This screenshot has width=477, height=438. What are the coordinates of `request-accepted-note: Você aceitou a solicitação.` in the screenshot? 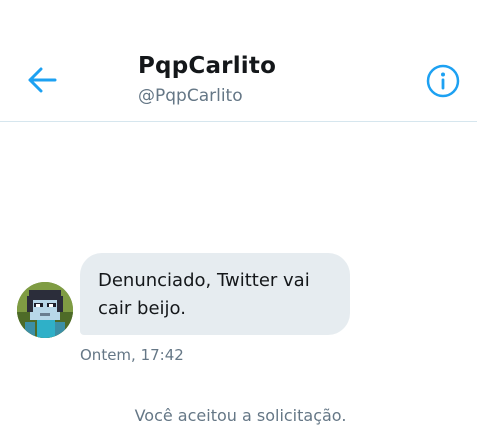 It's located at (240, 415).